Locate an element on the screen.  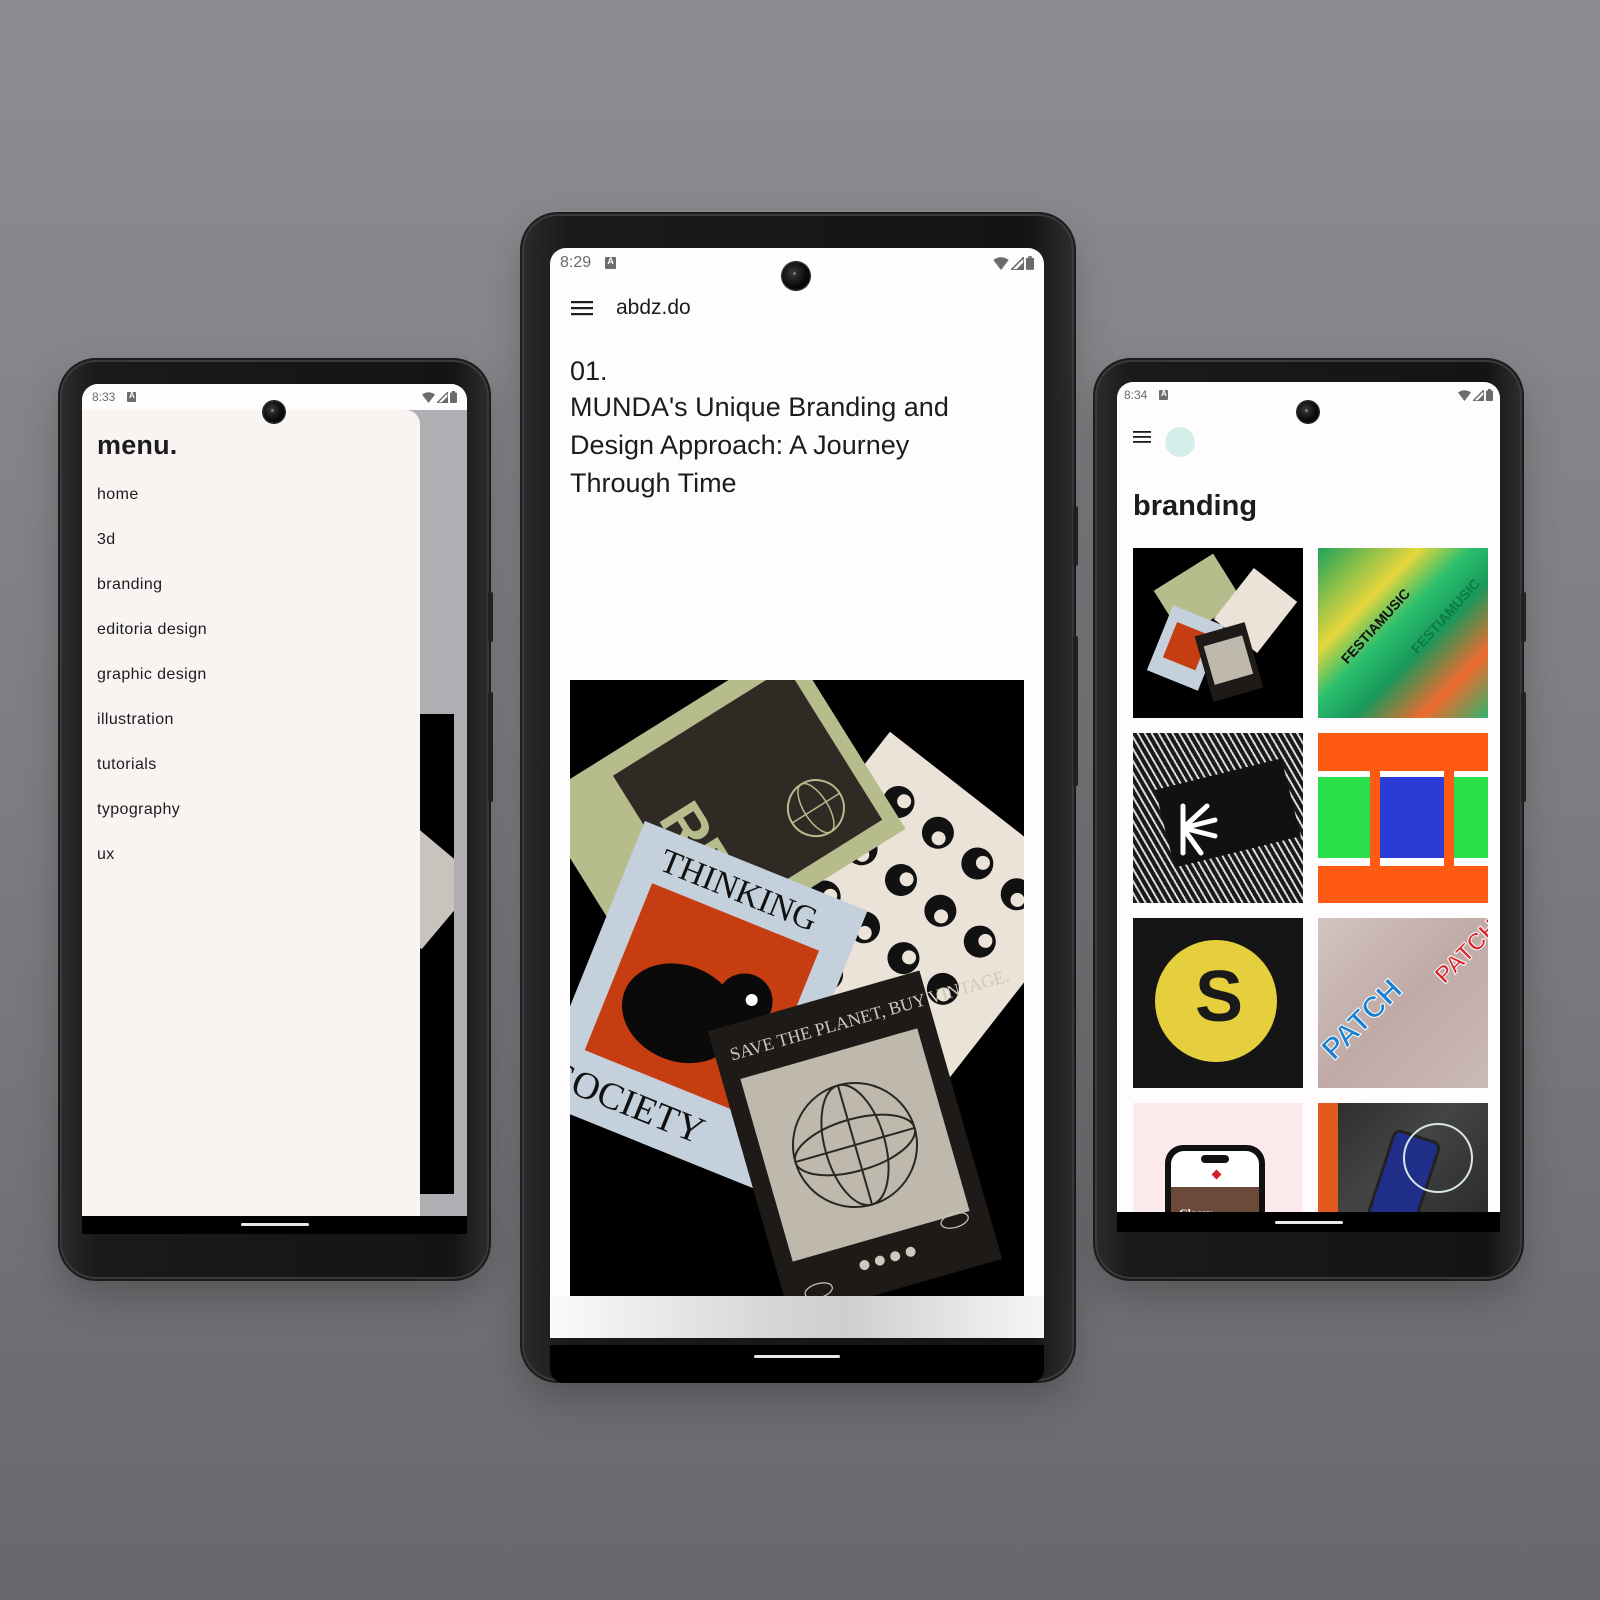
drawer-item-typography: typography is located at coordinates (251, 822).